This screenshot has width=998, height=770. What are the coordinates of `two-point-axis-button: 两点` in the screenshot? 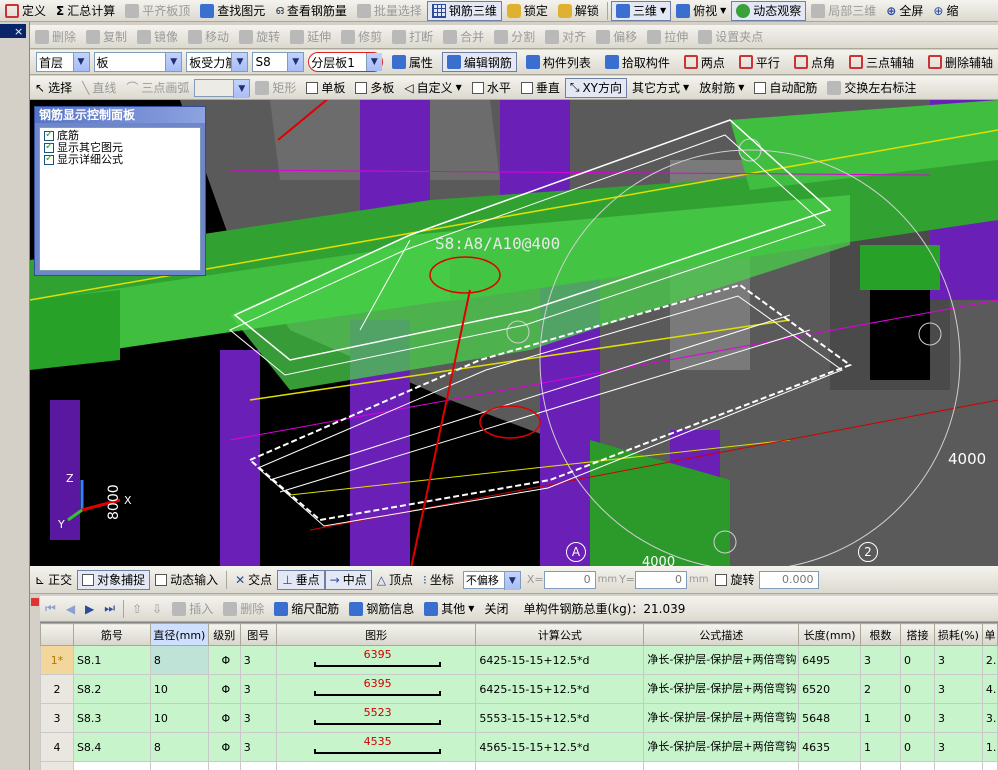 It's located at (704, 62).